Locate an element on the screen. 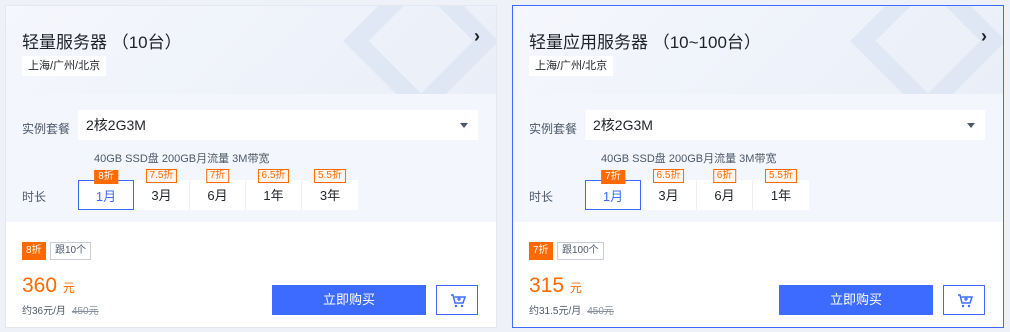  price: 315 元 is located at coordinates (555, 286).